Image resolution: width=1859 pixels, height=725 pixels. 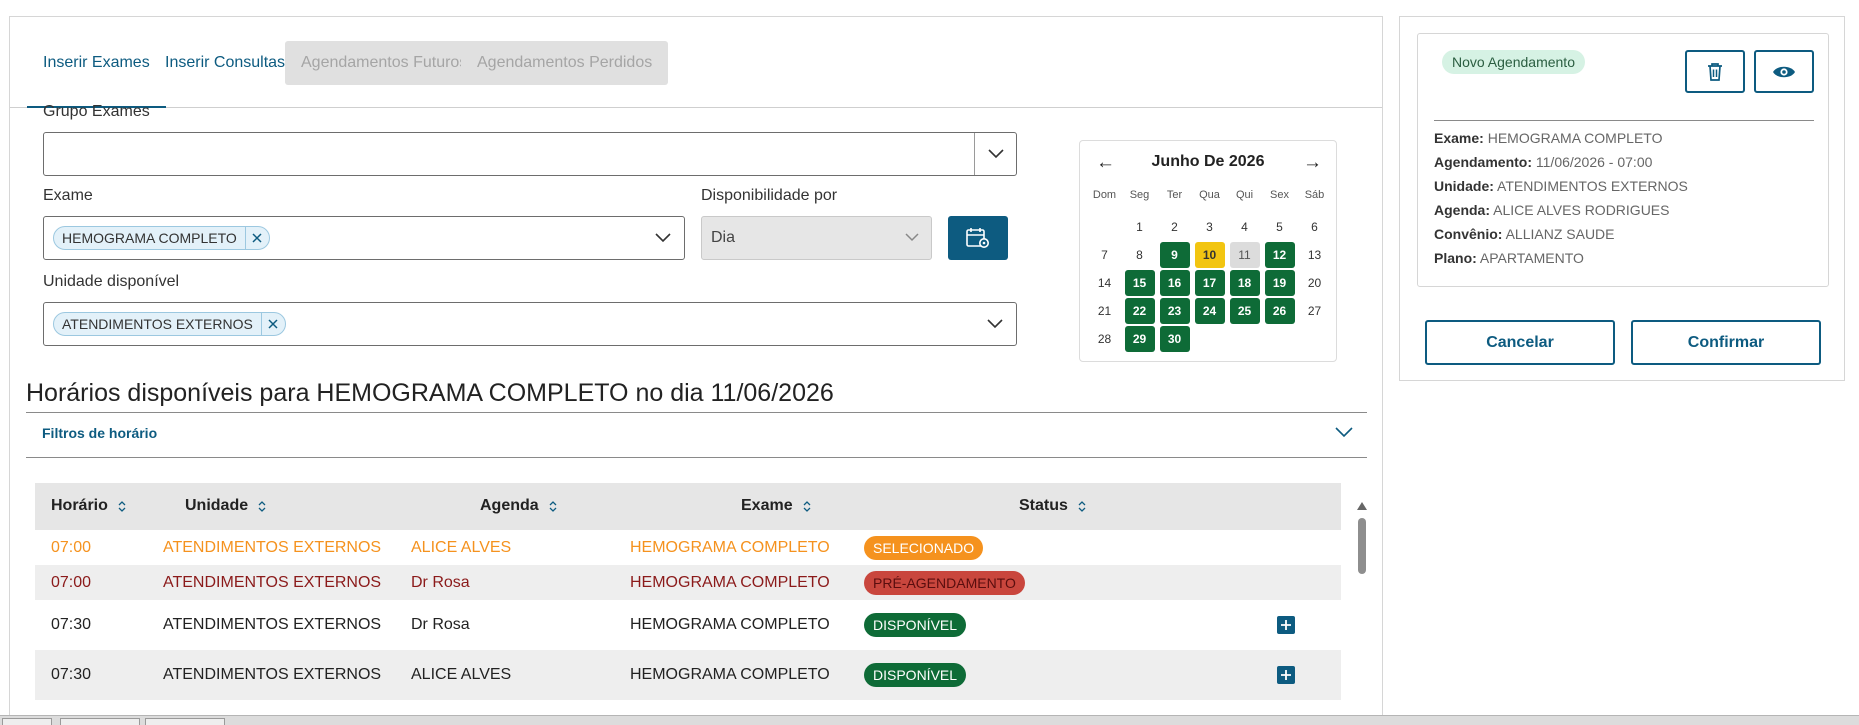 What do you see at coordinates (1312, 163) in the screenshot?
I see `next-month-button: →` at bounding box center [1312, 163].